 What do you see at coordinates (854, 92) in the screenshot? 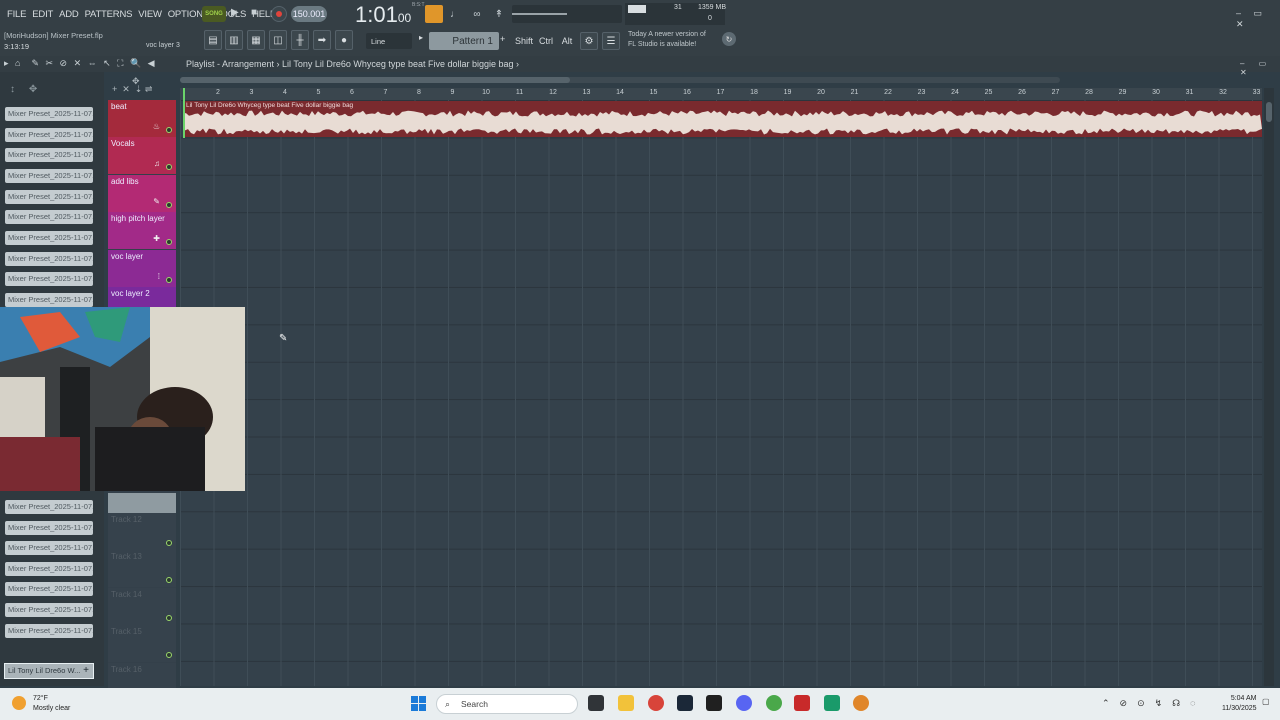
I see `ruler-tick-label: 21` at bounding box center [854, 92].